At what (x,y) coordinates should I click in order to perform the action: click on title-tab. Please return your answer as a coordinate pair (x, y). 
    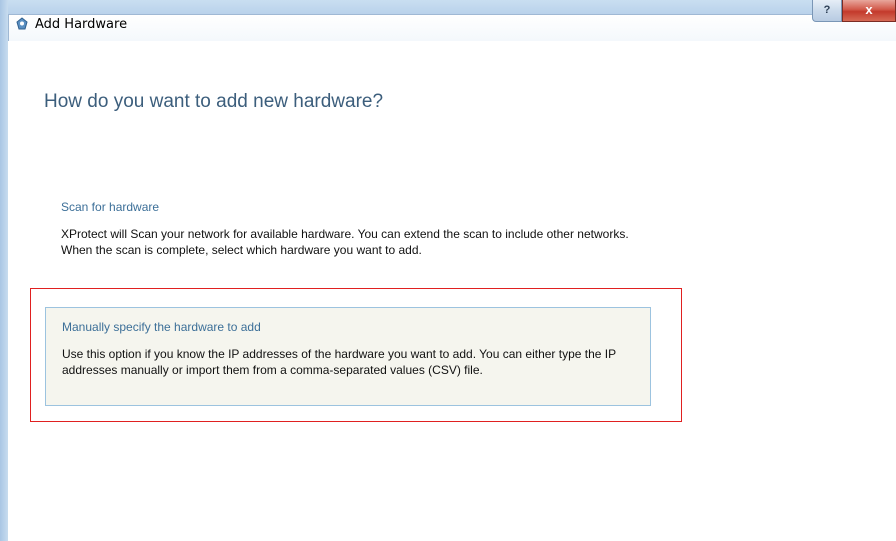
    Looking at the image, I should click on (452, 27).